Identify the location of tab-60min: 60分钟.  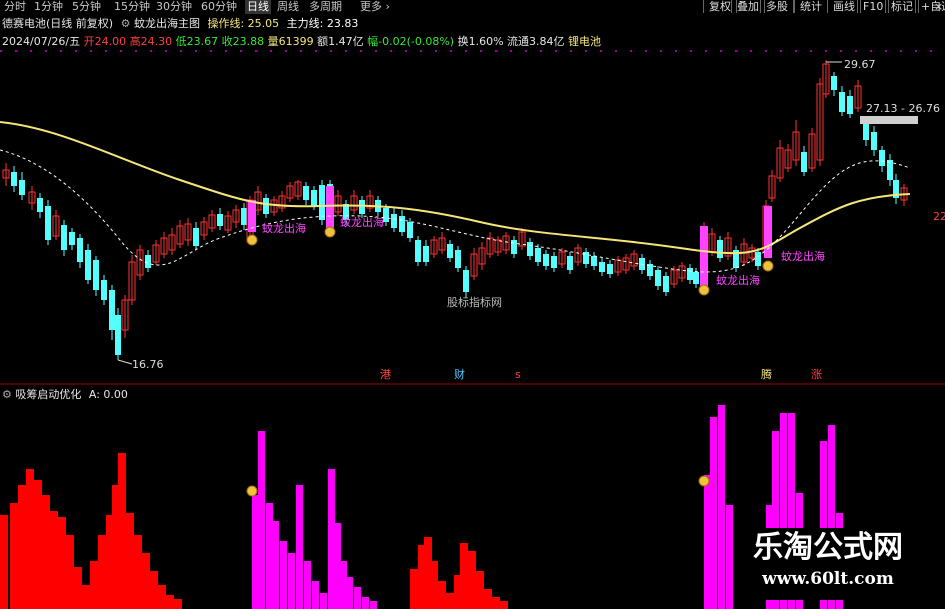
(219, 7).